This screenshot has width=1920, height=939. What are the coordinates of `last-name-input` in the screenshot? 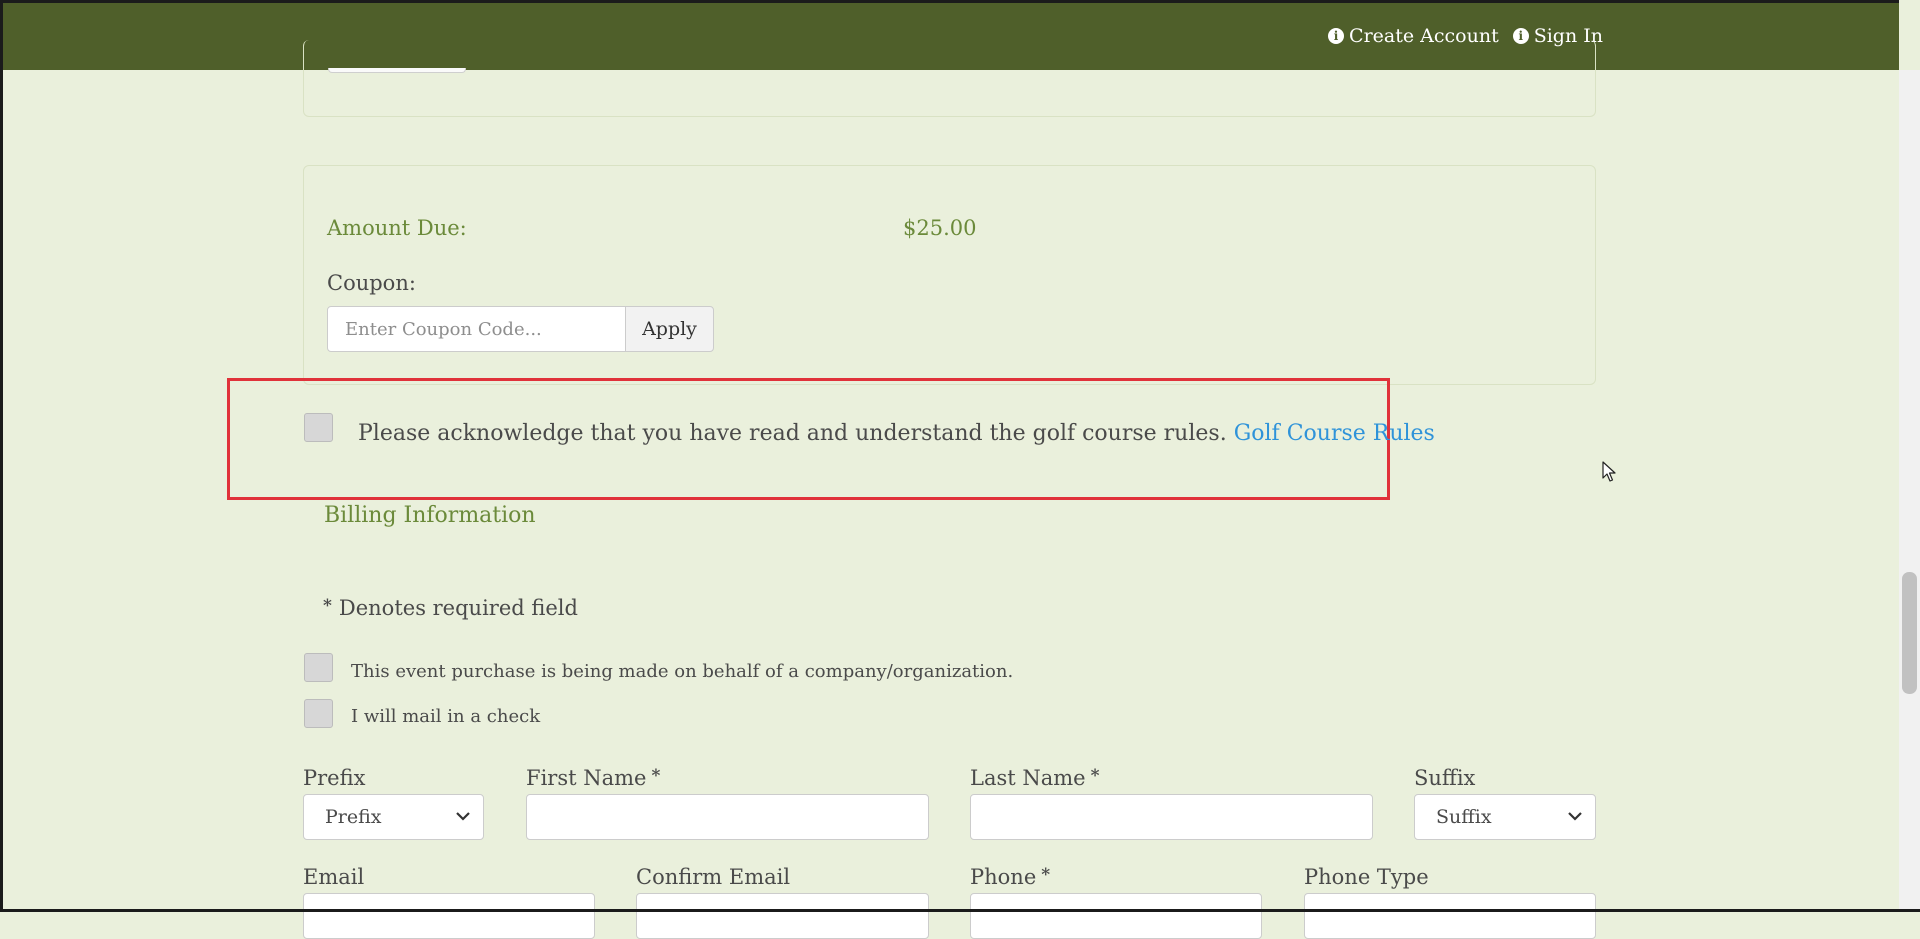 It's located at (1171, 817).